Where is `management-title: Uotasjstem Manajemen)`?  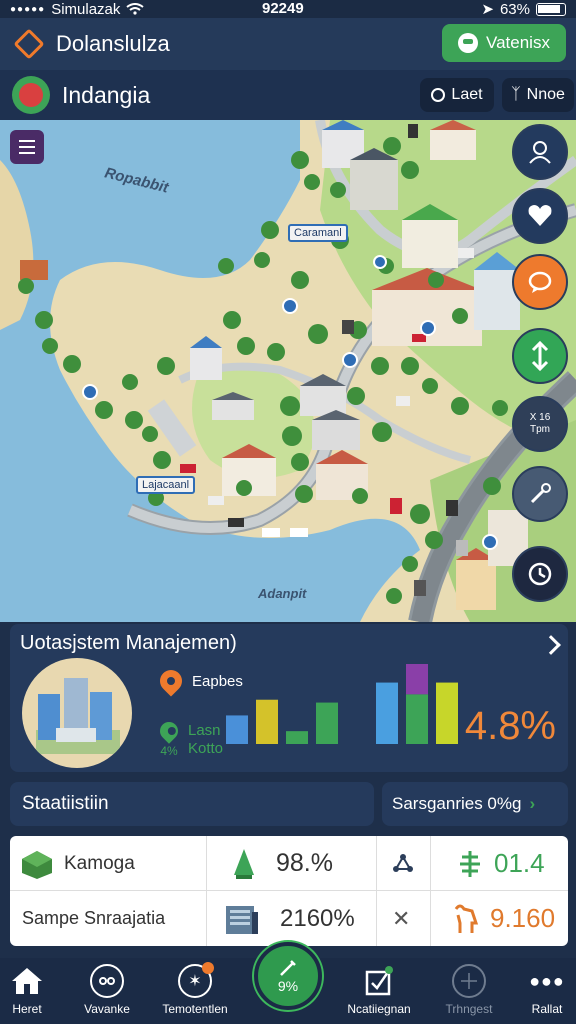
management-title: Uotasjstem Manajemen) is located at coordinates (128, 643).